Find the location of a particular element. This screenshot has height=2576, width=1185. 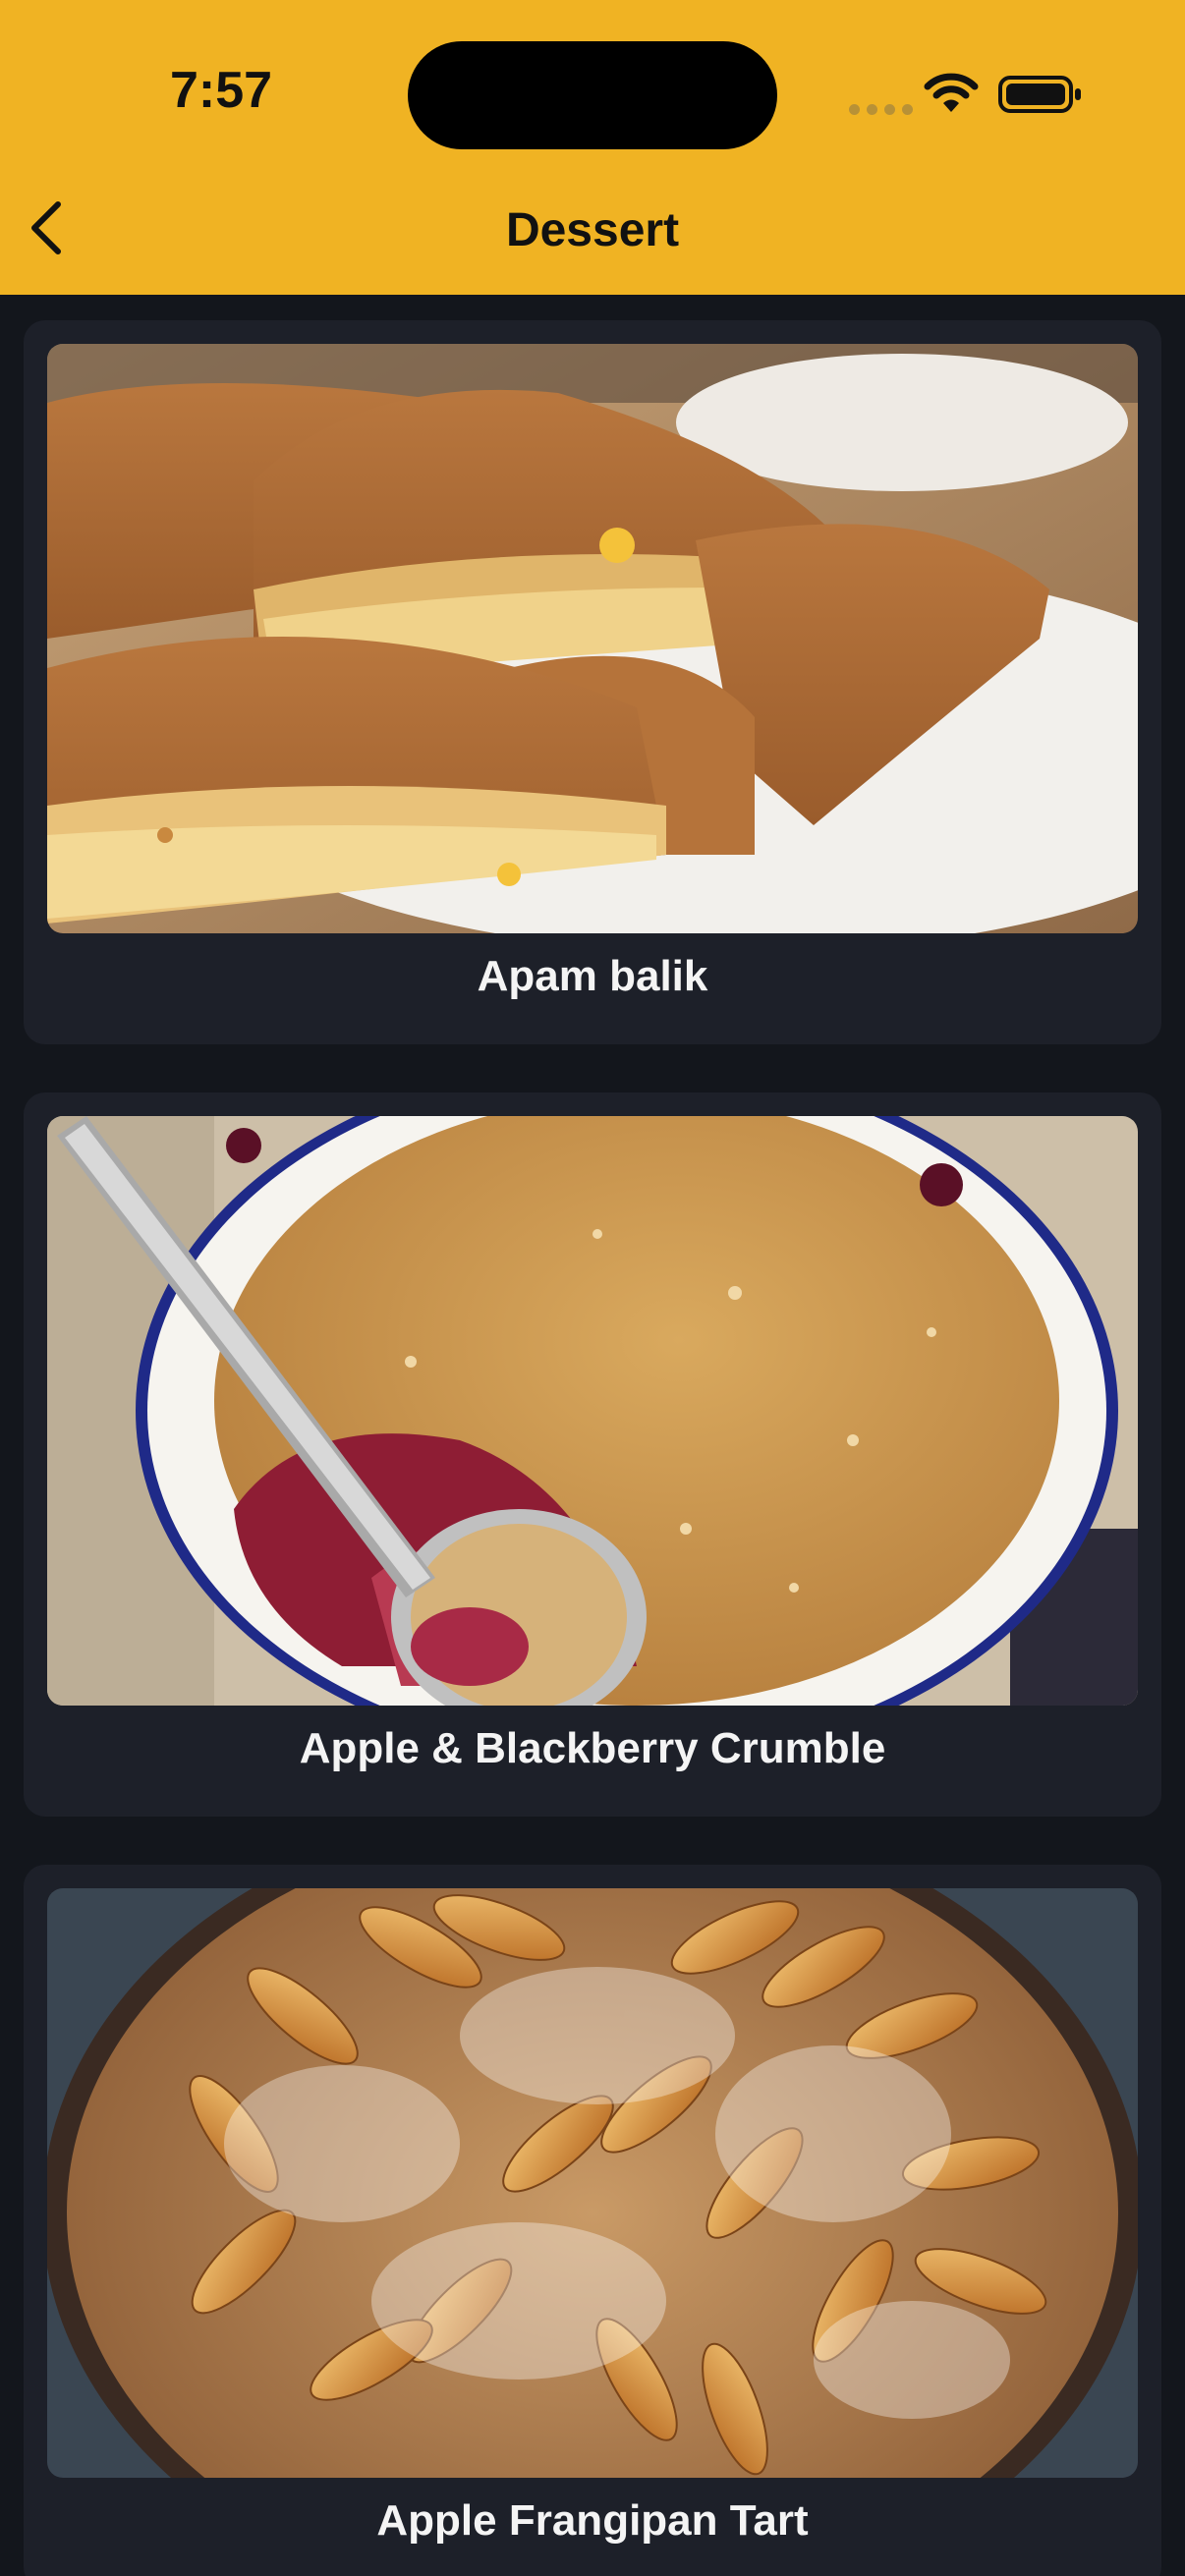

nav-header: 7:57 Dessert is located at coordinates (592, 147).